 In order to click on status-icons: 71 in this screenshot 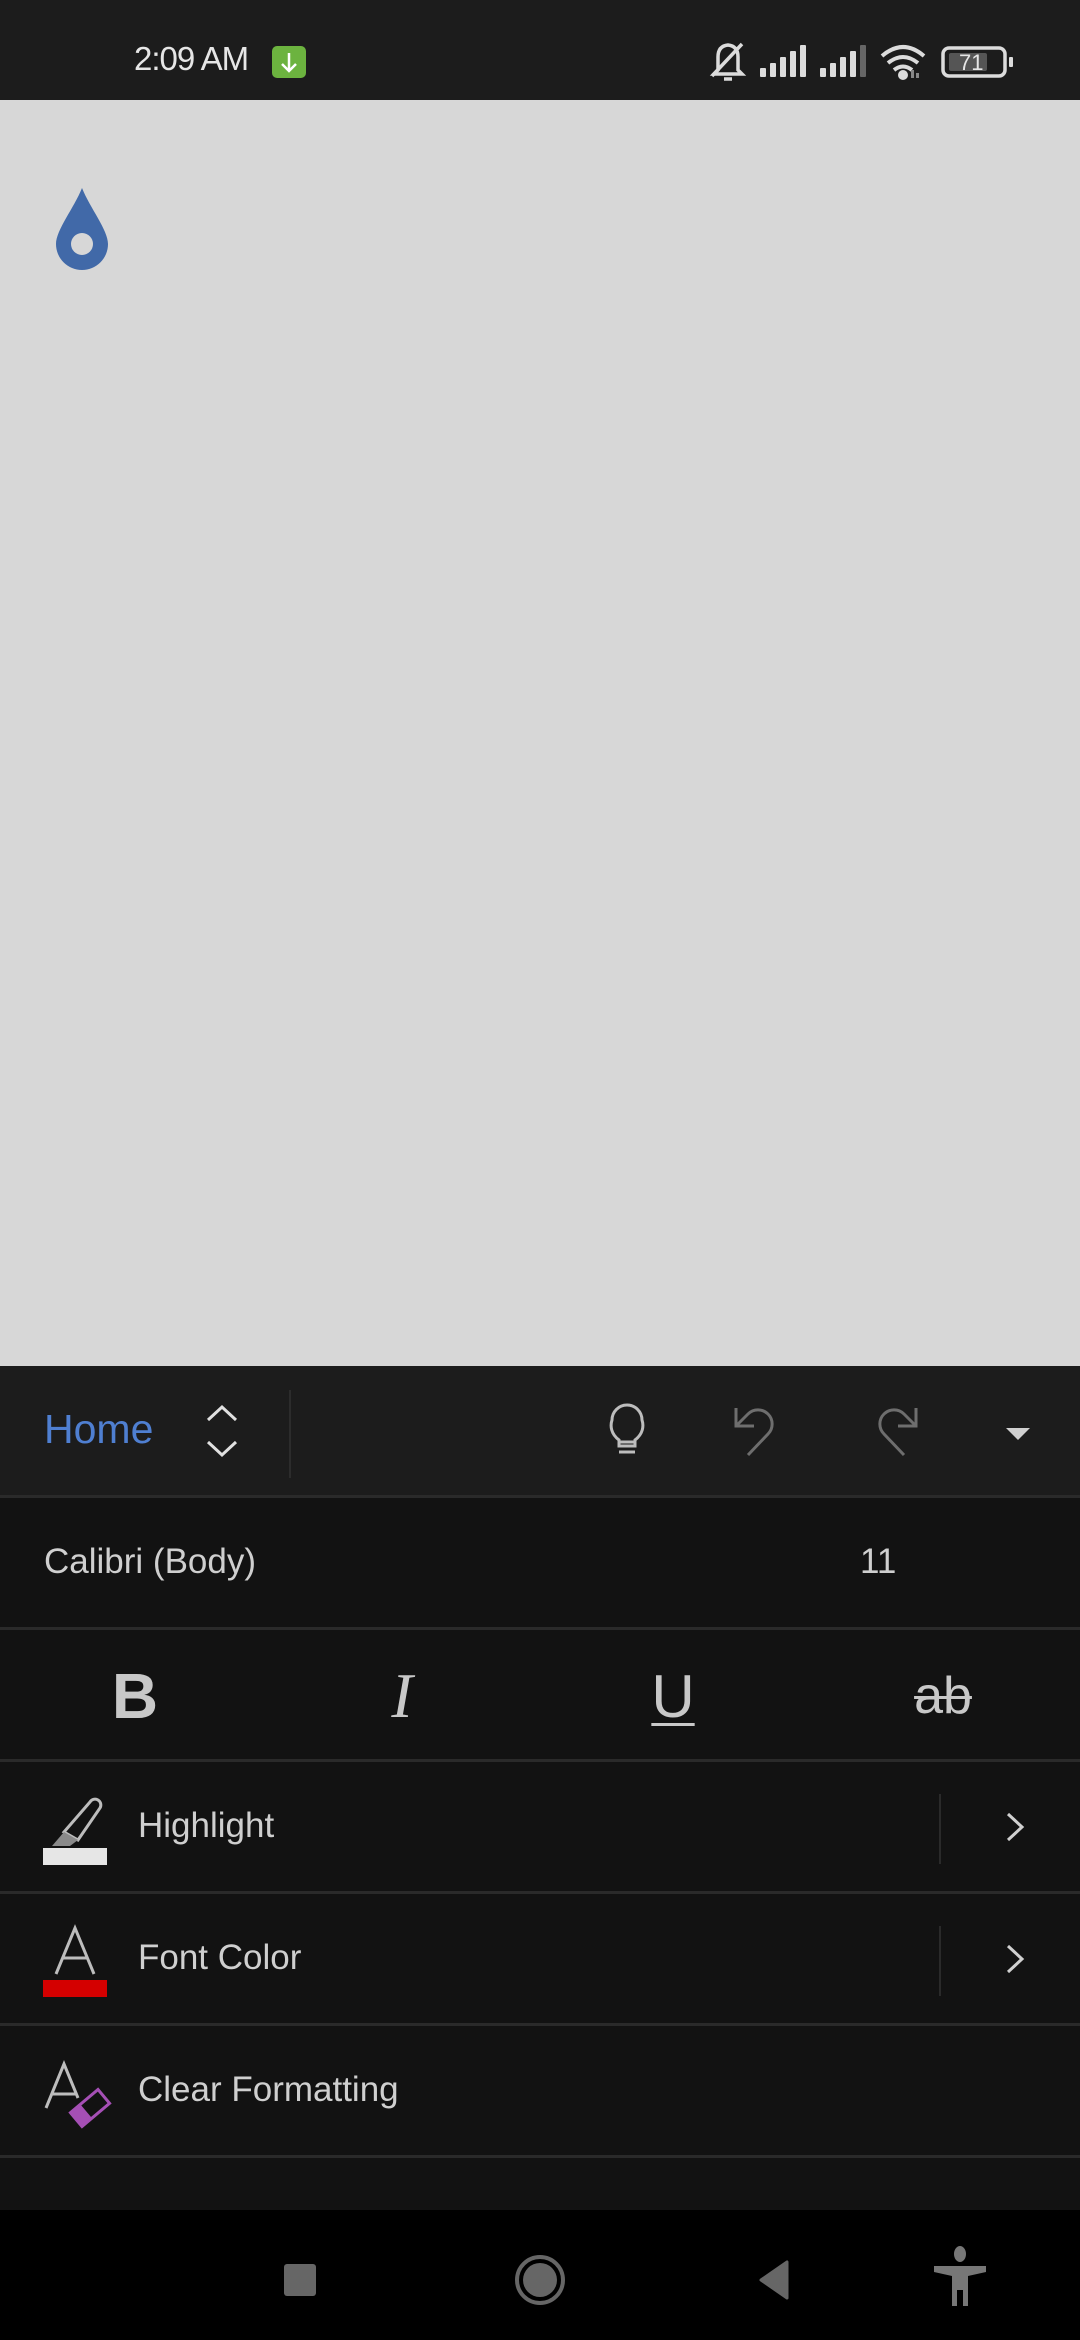, I will do `click(865, 60)`.